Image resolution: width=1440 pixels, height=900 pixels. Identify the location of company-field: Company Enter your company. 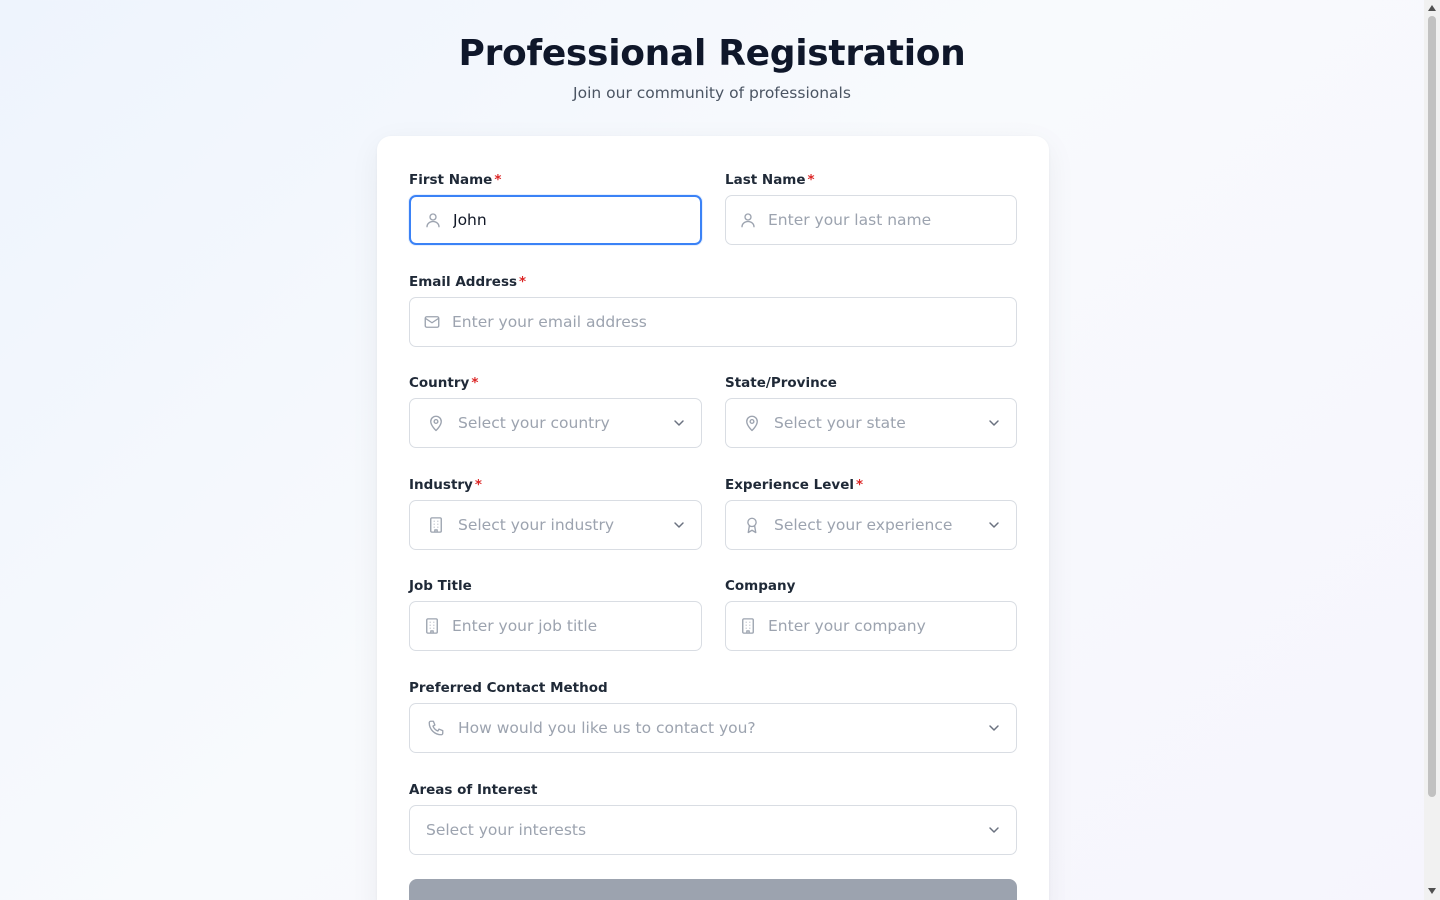
(871, 614).